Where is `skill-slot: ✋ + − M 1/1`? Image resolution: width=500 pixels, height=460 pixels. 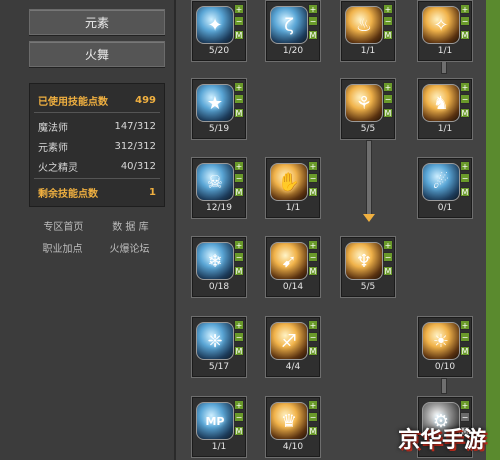
skill-slot: ✋ + − M 1/1 is located at coordinates (293, 188).